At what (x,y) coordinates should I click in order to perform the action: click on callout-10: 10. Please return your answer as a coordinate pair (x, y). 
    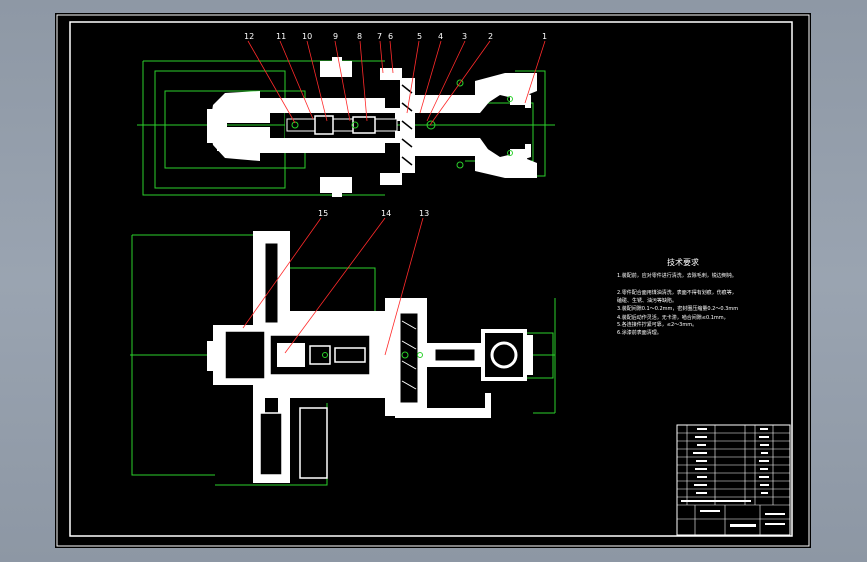
    Looking at the image, I should click on (307, 36).